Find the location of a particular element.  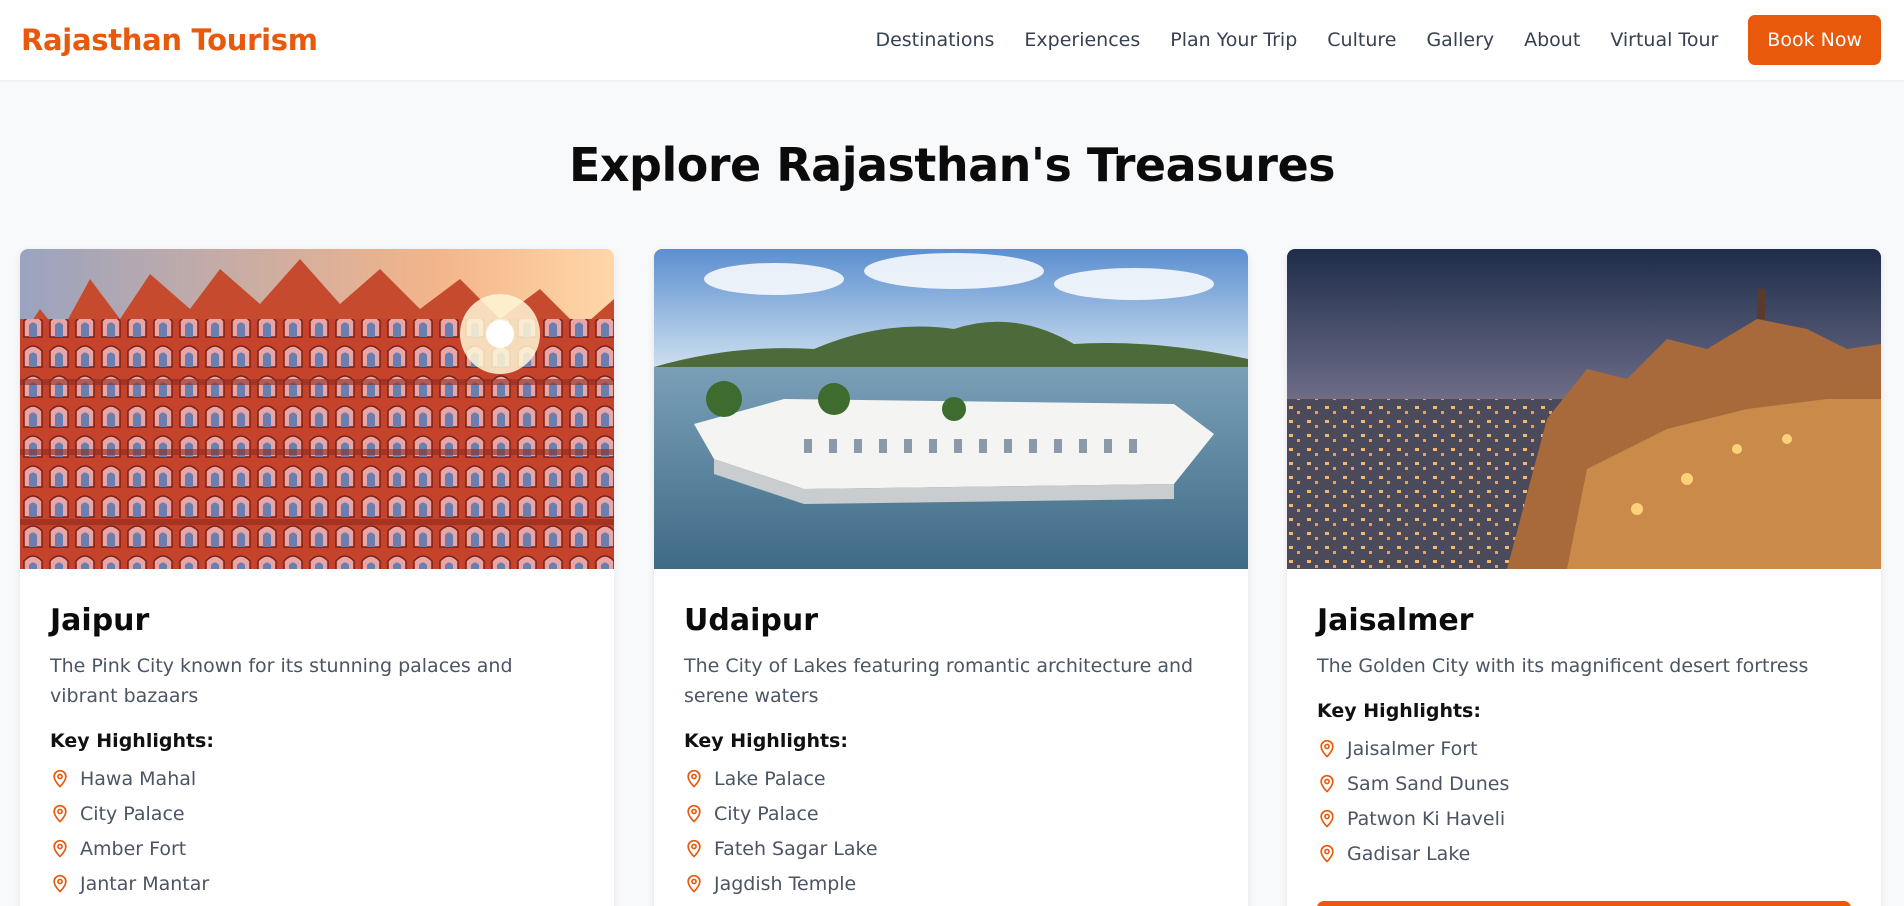

highlight-text: Lake Palace is located at coordinates (770, 778).